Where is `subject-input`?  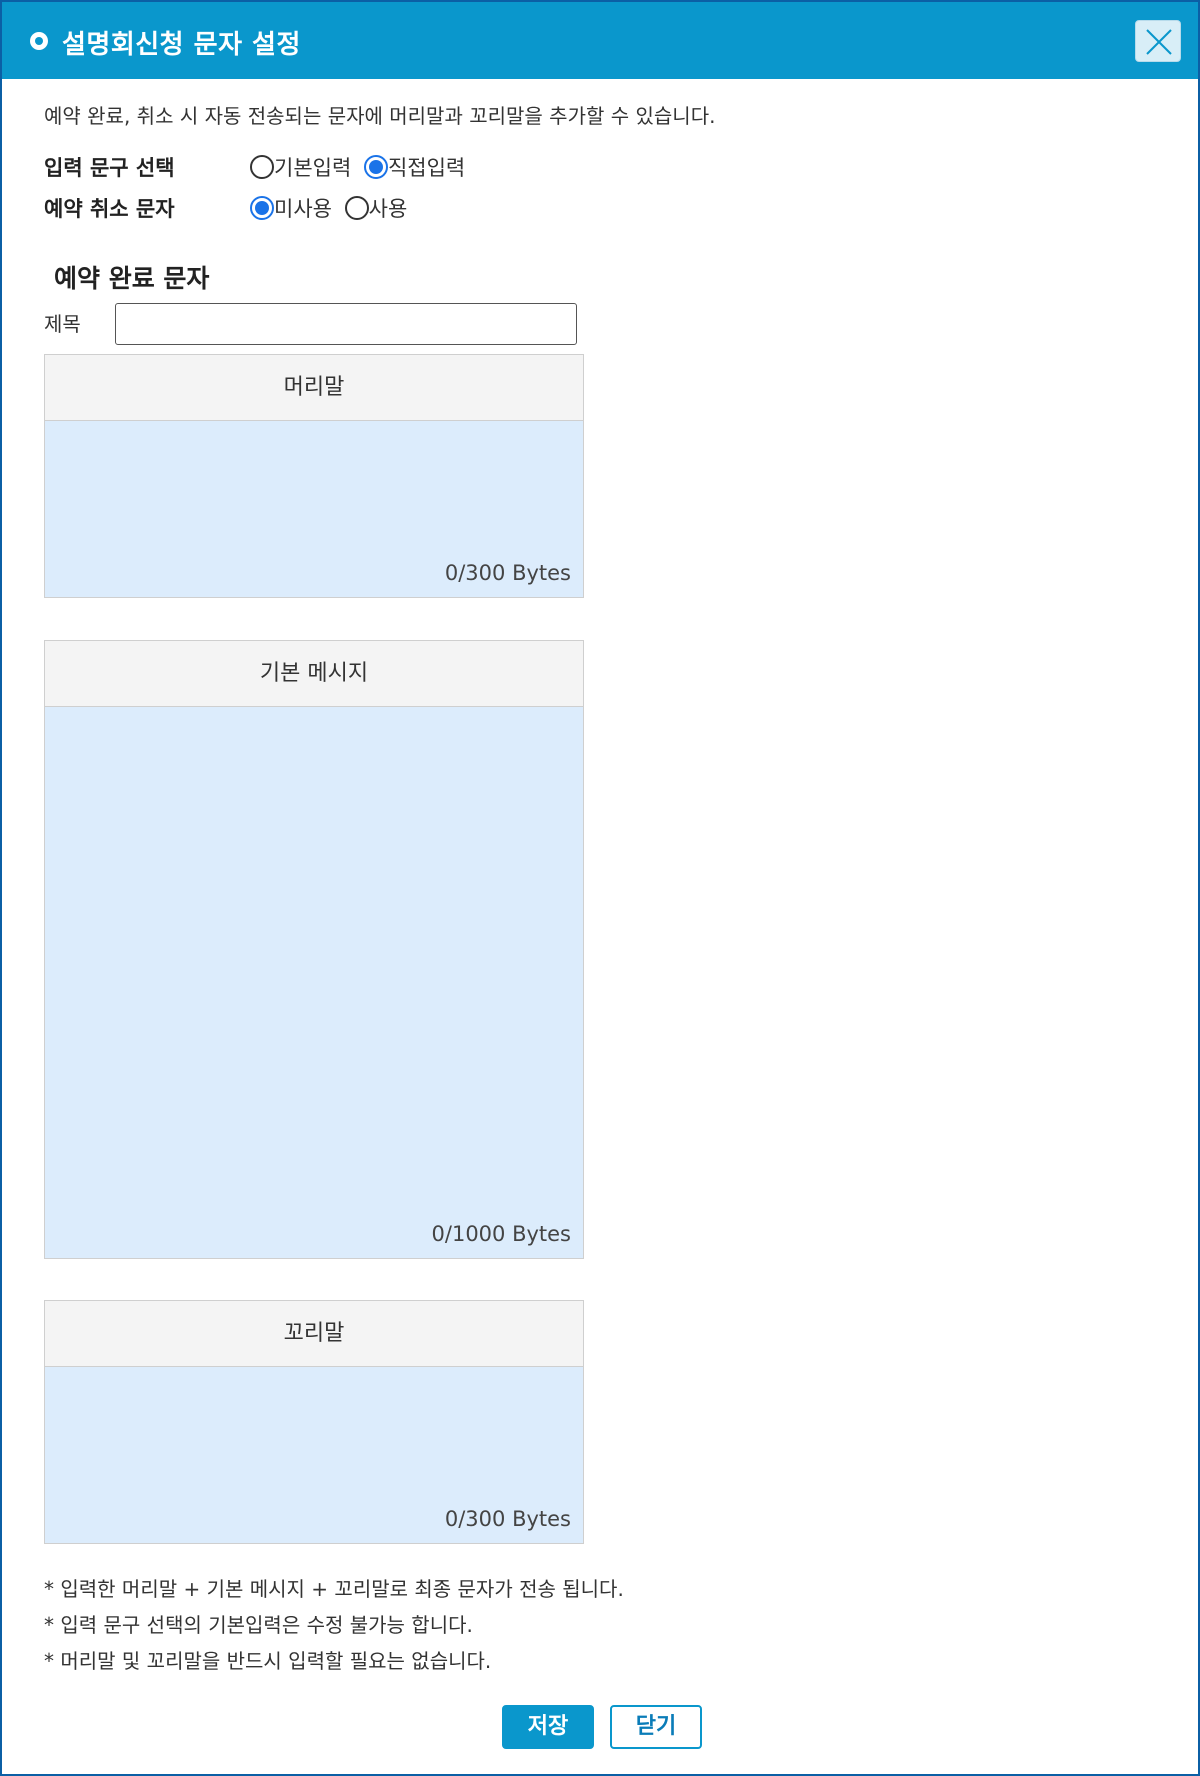
subject-input is located at coordinates (346, 324).